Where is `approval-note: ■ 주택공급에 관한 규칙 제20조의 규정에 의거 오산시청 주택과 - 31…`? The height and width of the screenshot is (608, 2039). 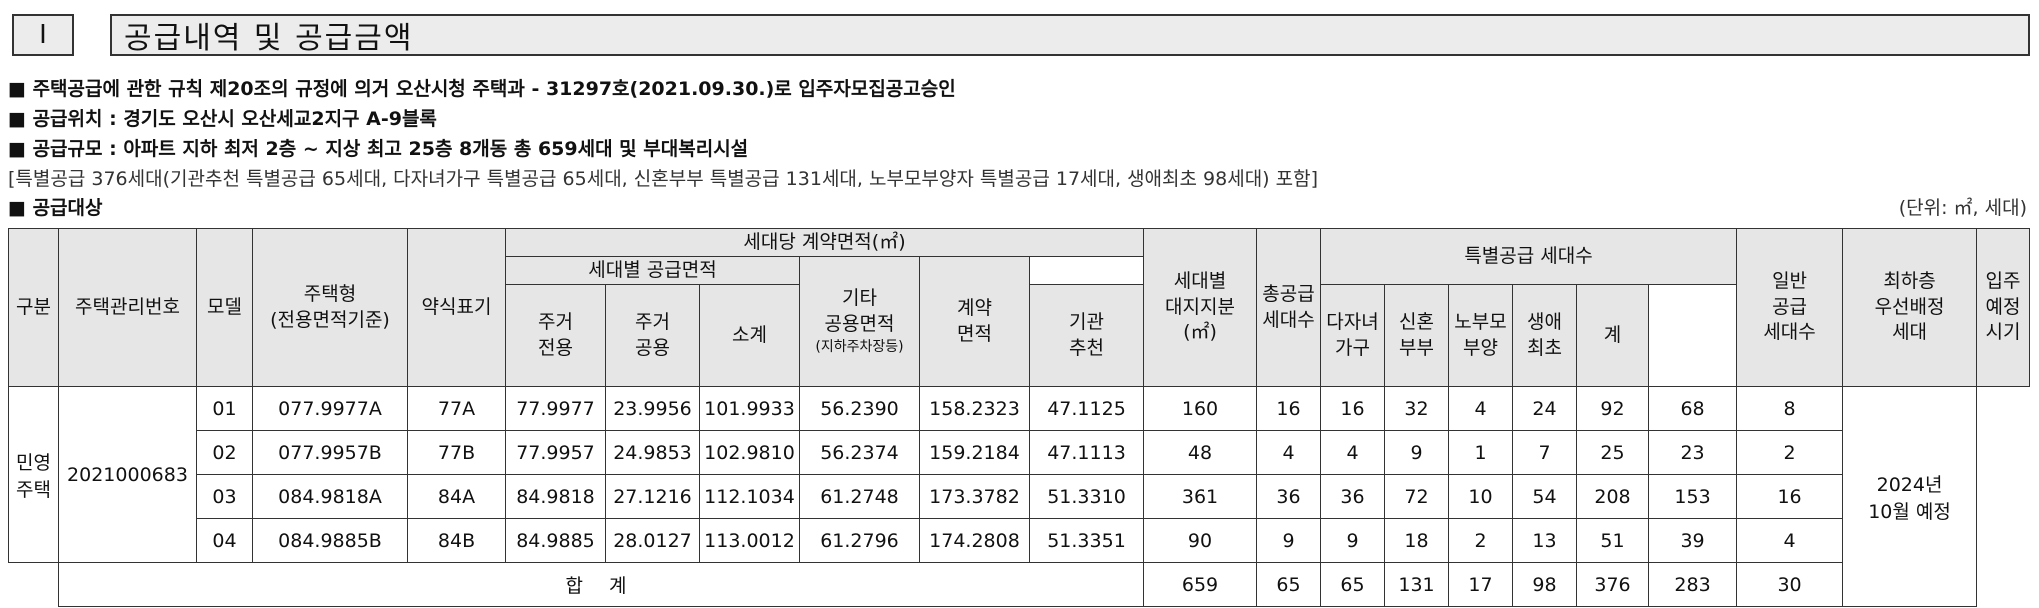 approval-note: ■ 주택공급에 관한 규칙 제20조의 규정에 의거 오산시청 주택과 - 31… is located at coordinates (482, 89).